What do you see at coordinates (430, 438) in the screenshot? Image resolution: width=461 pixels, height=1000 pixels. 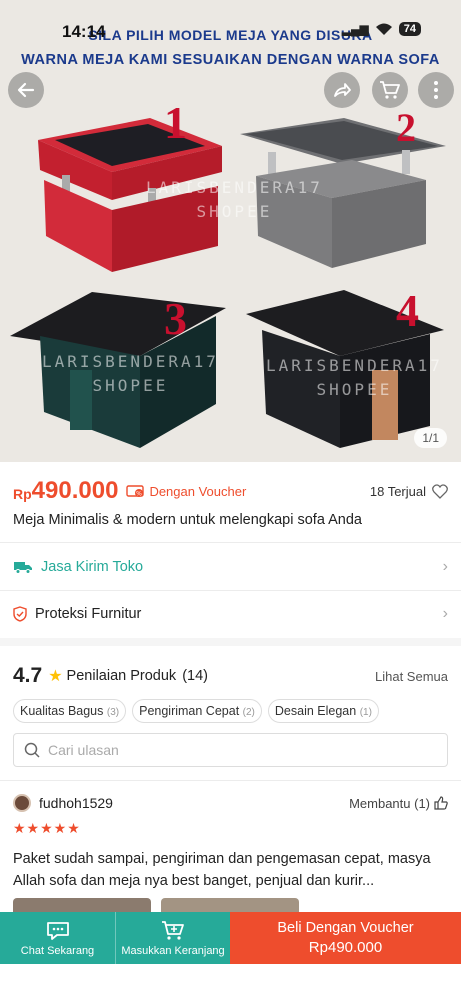 I see `image-counter: 1/1` at bounding box center [430, 438].